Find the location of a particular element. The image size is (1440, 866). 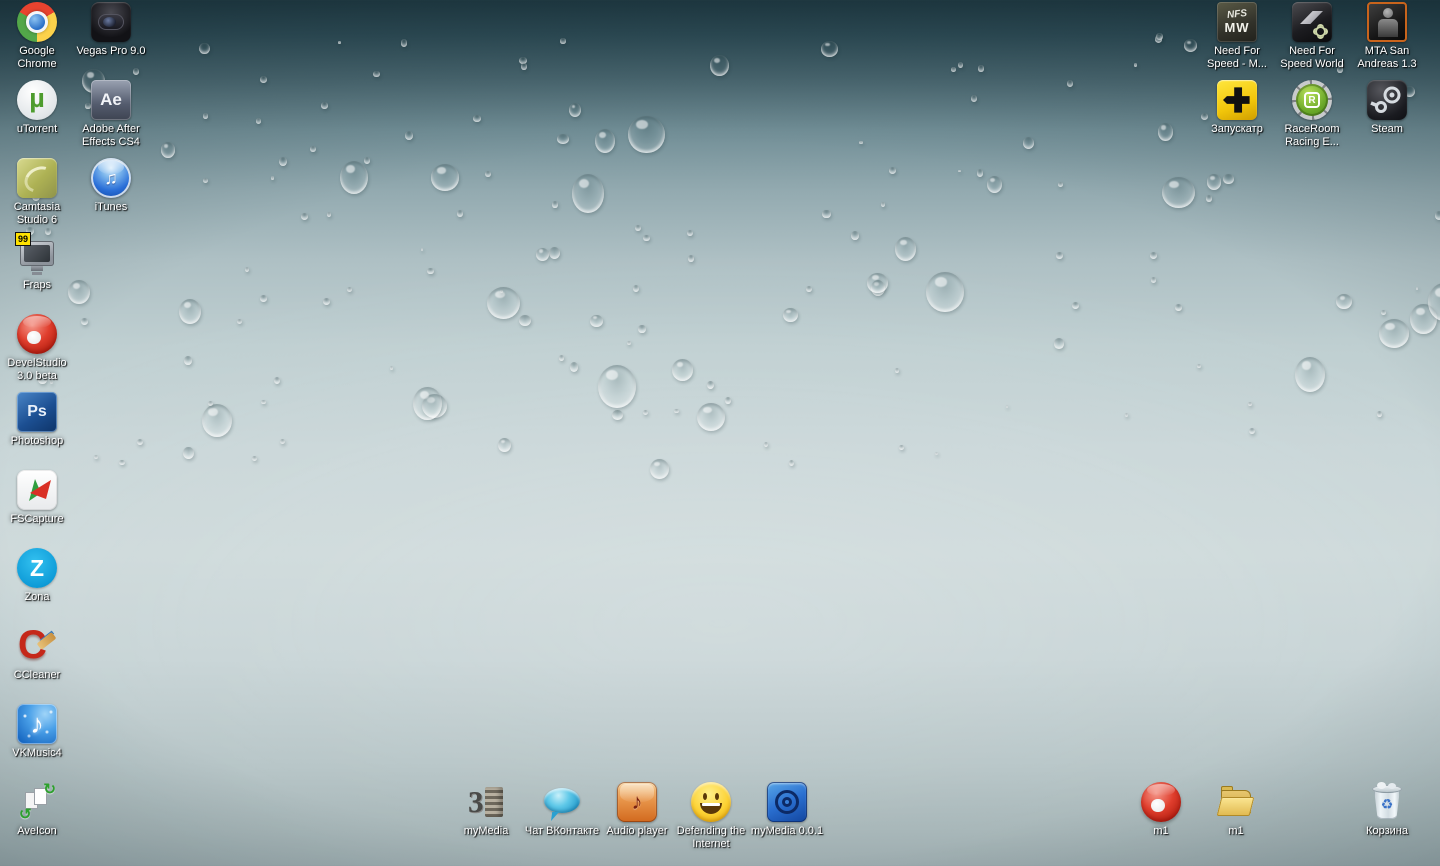

desktop-icon-m1-app: m1 is located at coordinates (1161, 810).